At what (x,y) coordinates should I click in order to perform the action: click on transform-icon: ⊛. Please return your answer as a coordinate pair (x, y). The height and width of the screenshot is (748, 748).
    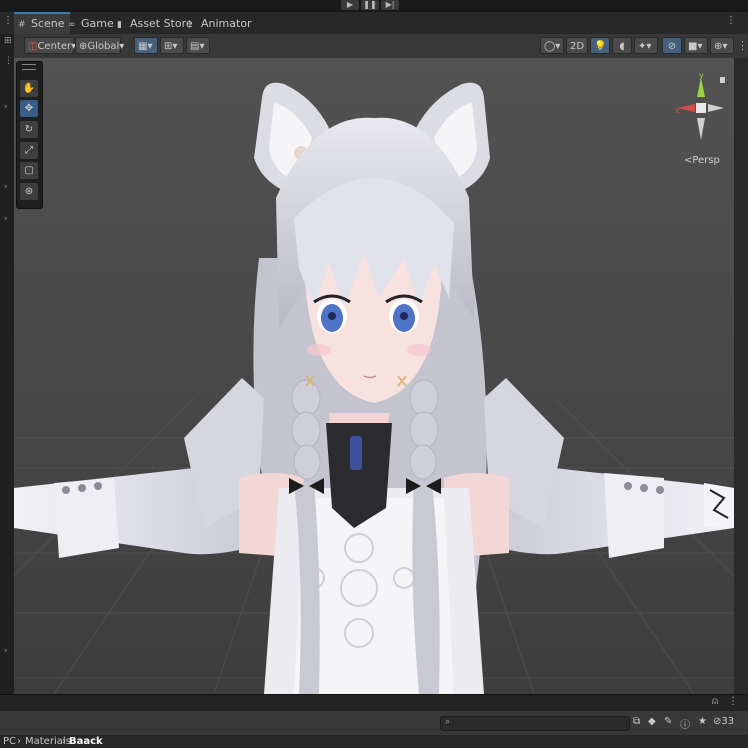
    Looking at the image, I should click on (29, 191).